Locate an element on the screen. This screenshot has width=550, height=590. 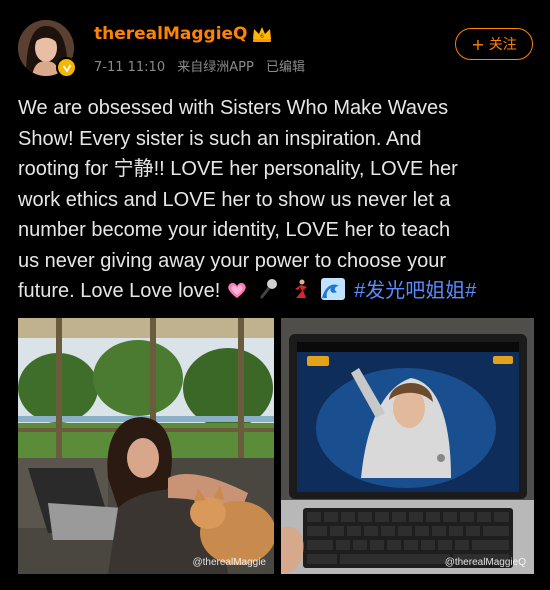
dancer-emoji-icon is located at coordinates (301, 288).